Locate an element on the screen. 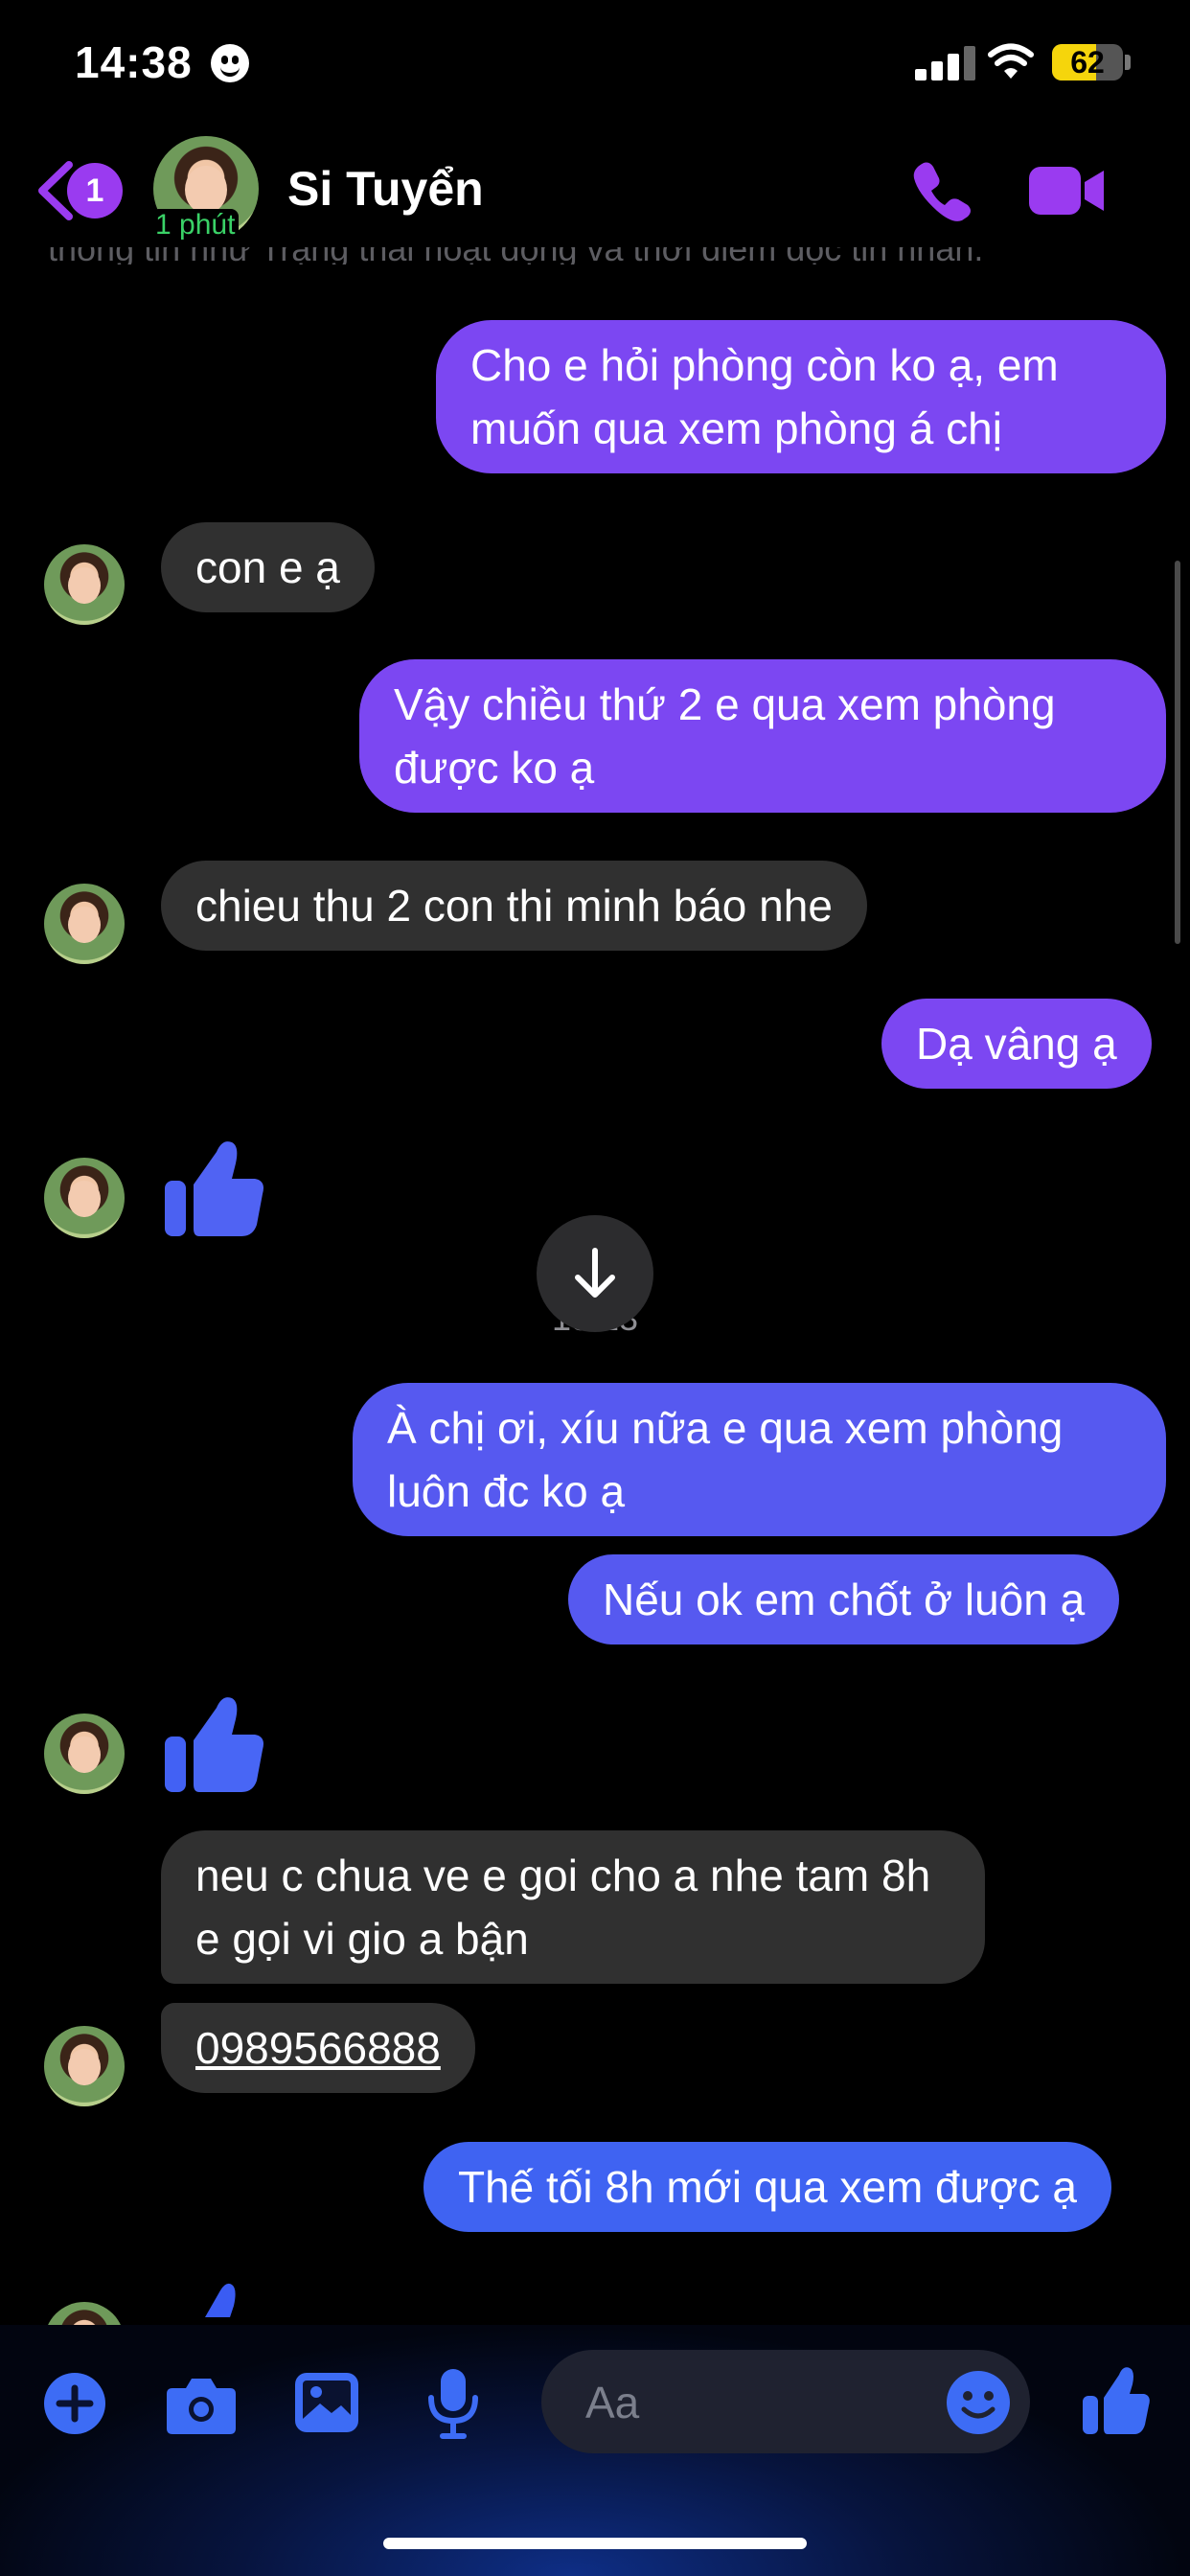 The image size is (1190, 2576). battery-cap is located at coordinates (1128, 63).